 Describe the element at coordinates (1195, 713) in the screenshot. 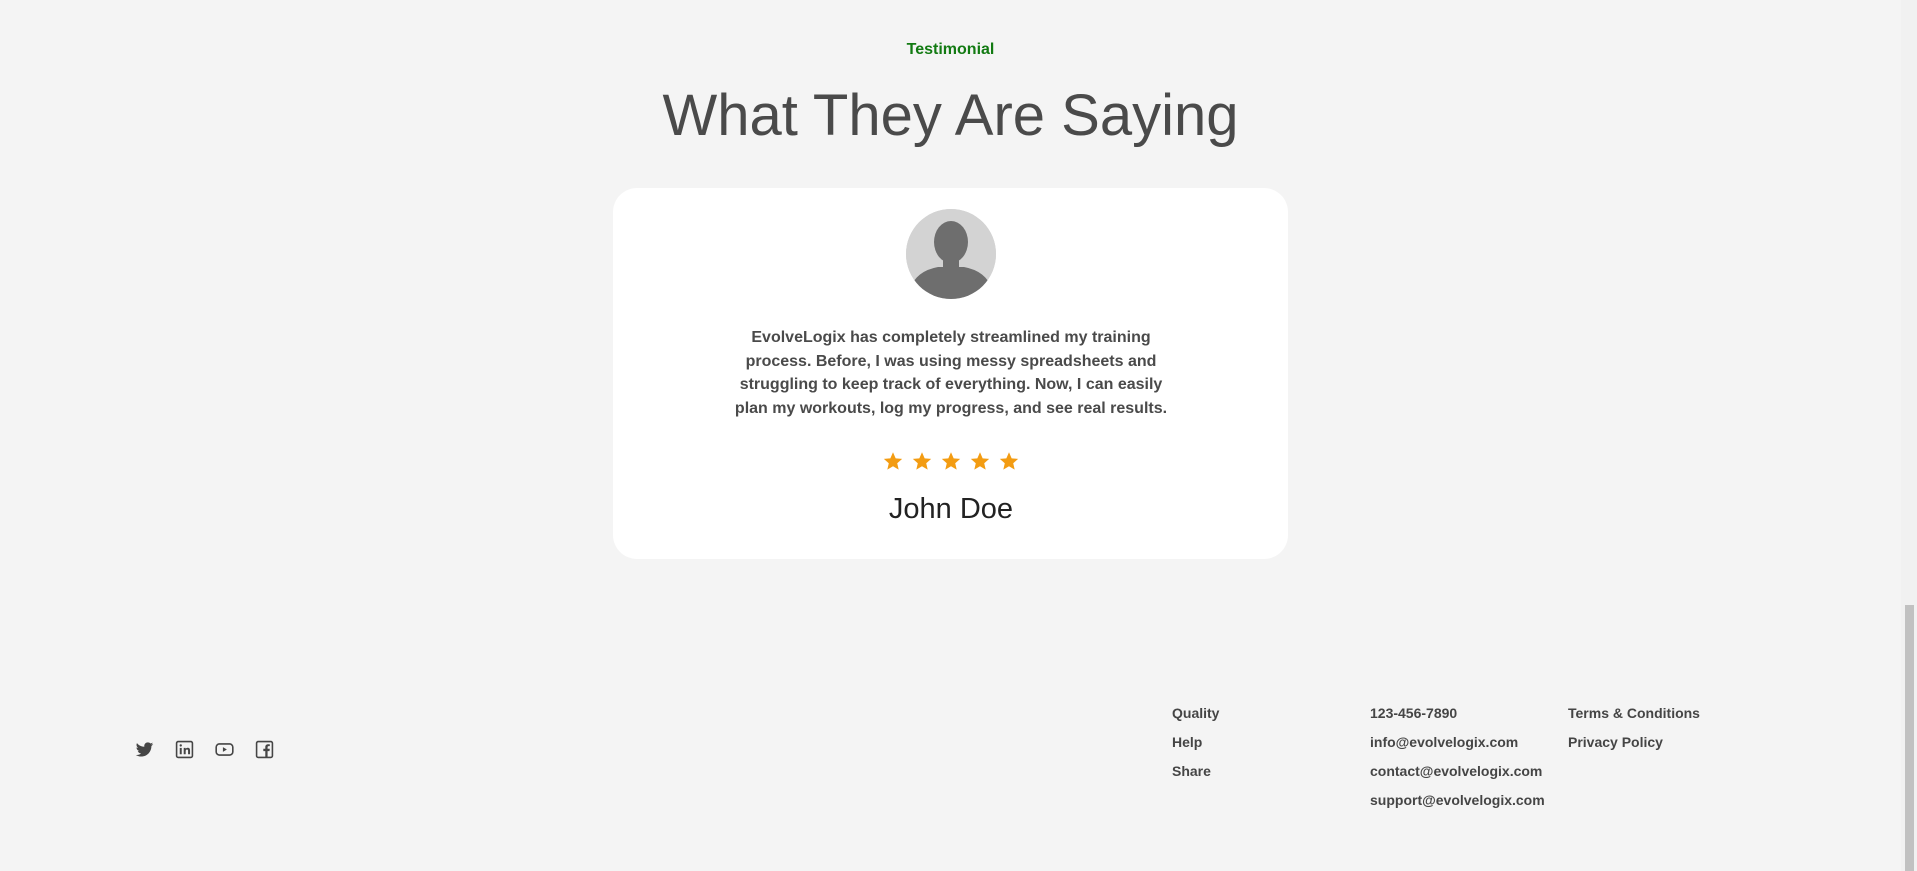

I see `footer-link-quality: Quality` at that location.